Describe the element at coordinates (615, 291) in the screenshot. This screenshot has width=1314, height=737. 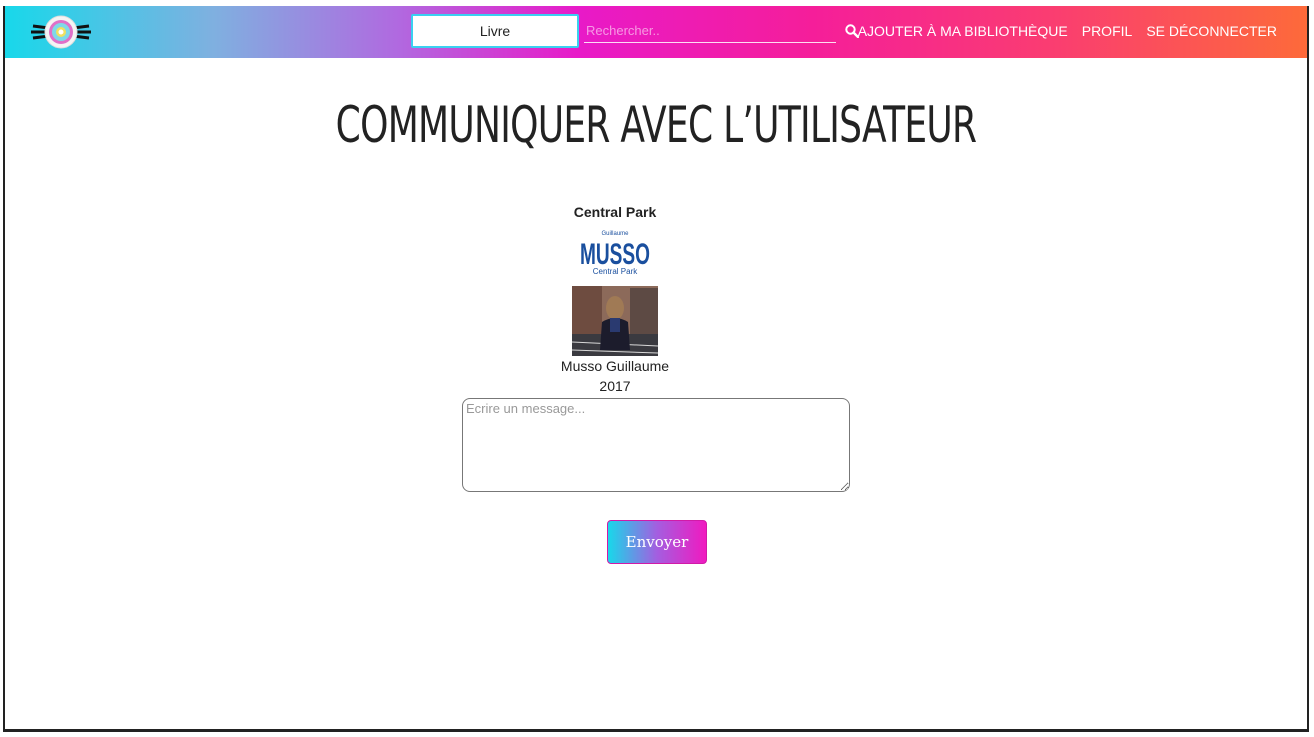
I see `book-cover: Guillaume MUSSO Central Park` at that location.